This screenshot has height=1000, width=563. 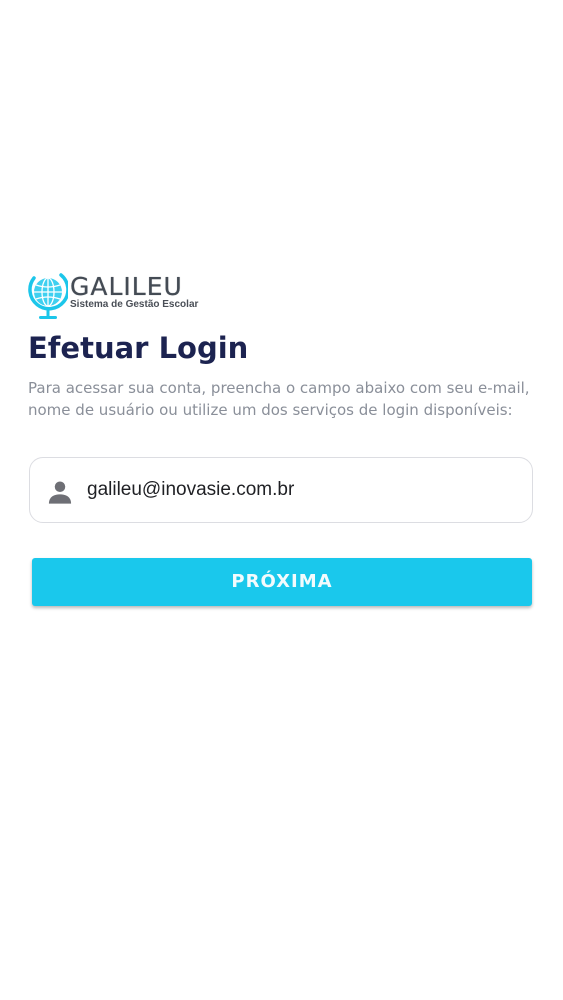 I want to click on login-field, so click(x=281, y=490).